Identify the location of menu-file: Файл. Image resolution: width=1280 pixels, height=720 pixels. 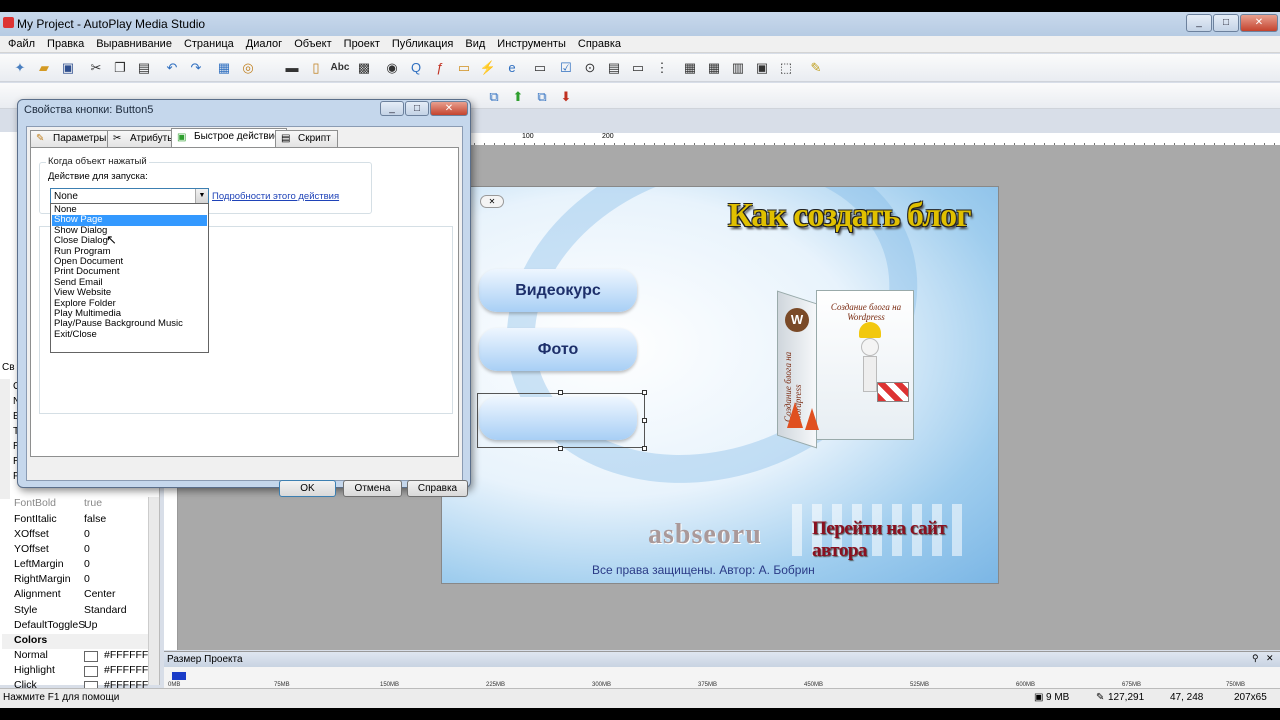
(20, 44).